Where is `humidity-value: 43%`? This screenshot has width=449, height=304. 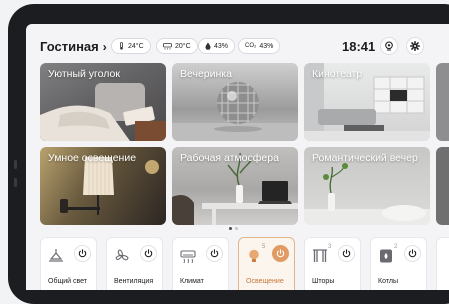 humidity-value: 43% is located at coordinates (221, 46).